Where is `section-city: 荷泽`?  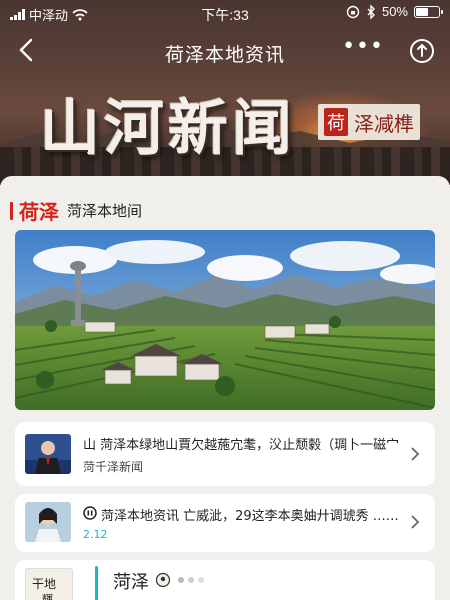
section-city: 荷泽 is located at coordinates (39, 212).